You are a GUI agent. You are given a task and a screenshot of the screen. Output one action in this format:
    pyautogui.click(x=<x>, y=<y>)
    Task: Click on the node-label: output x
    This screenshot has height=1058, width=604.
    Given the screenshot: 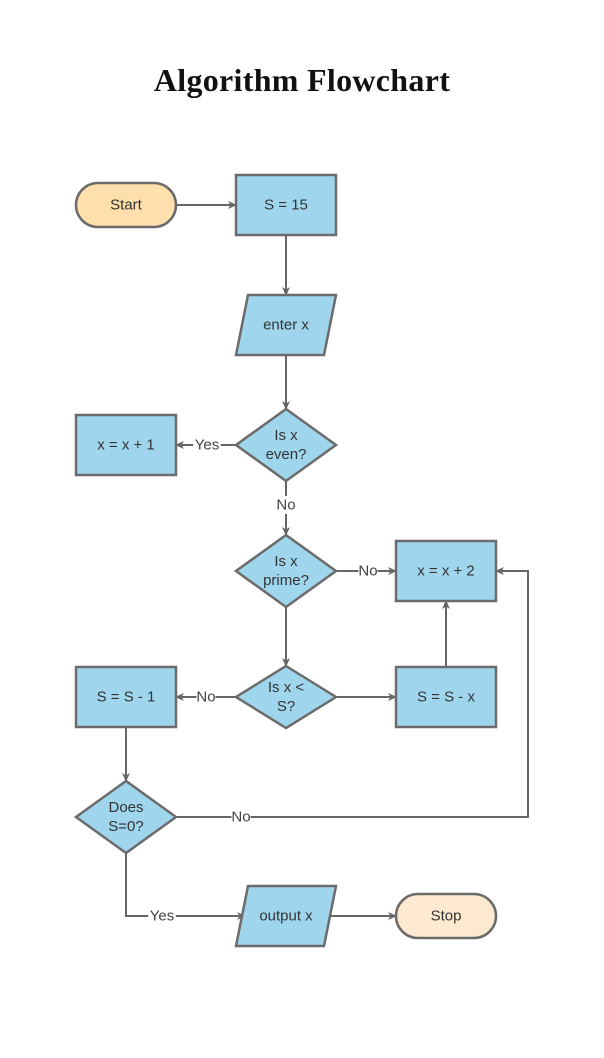 What is the action you would take?
    pyautogui.click(x=286, y=916)
    